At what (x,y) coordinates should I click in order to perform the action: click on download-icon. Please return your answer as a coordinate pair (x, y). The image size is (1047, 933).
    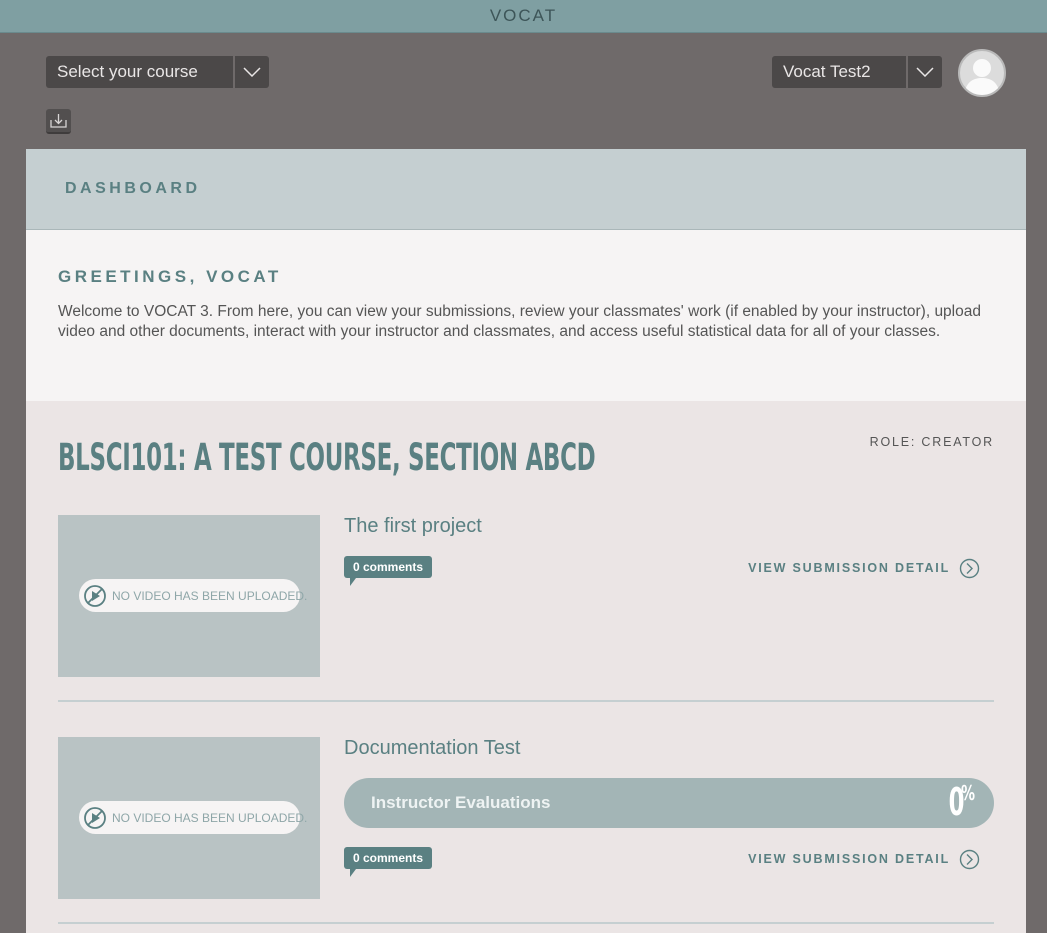
    Looking at the image, I should click on (58, 121).